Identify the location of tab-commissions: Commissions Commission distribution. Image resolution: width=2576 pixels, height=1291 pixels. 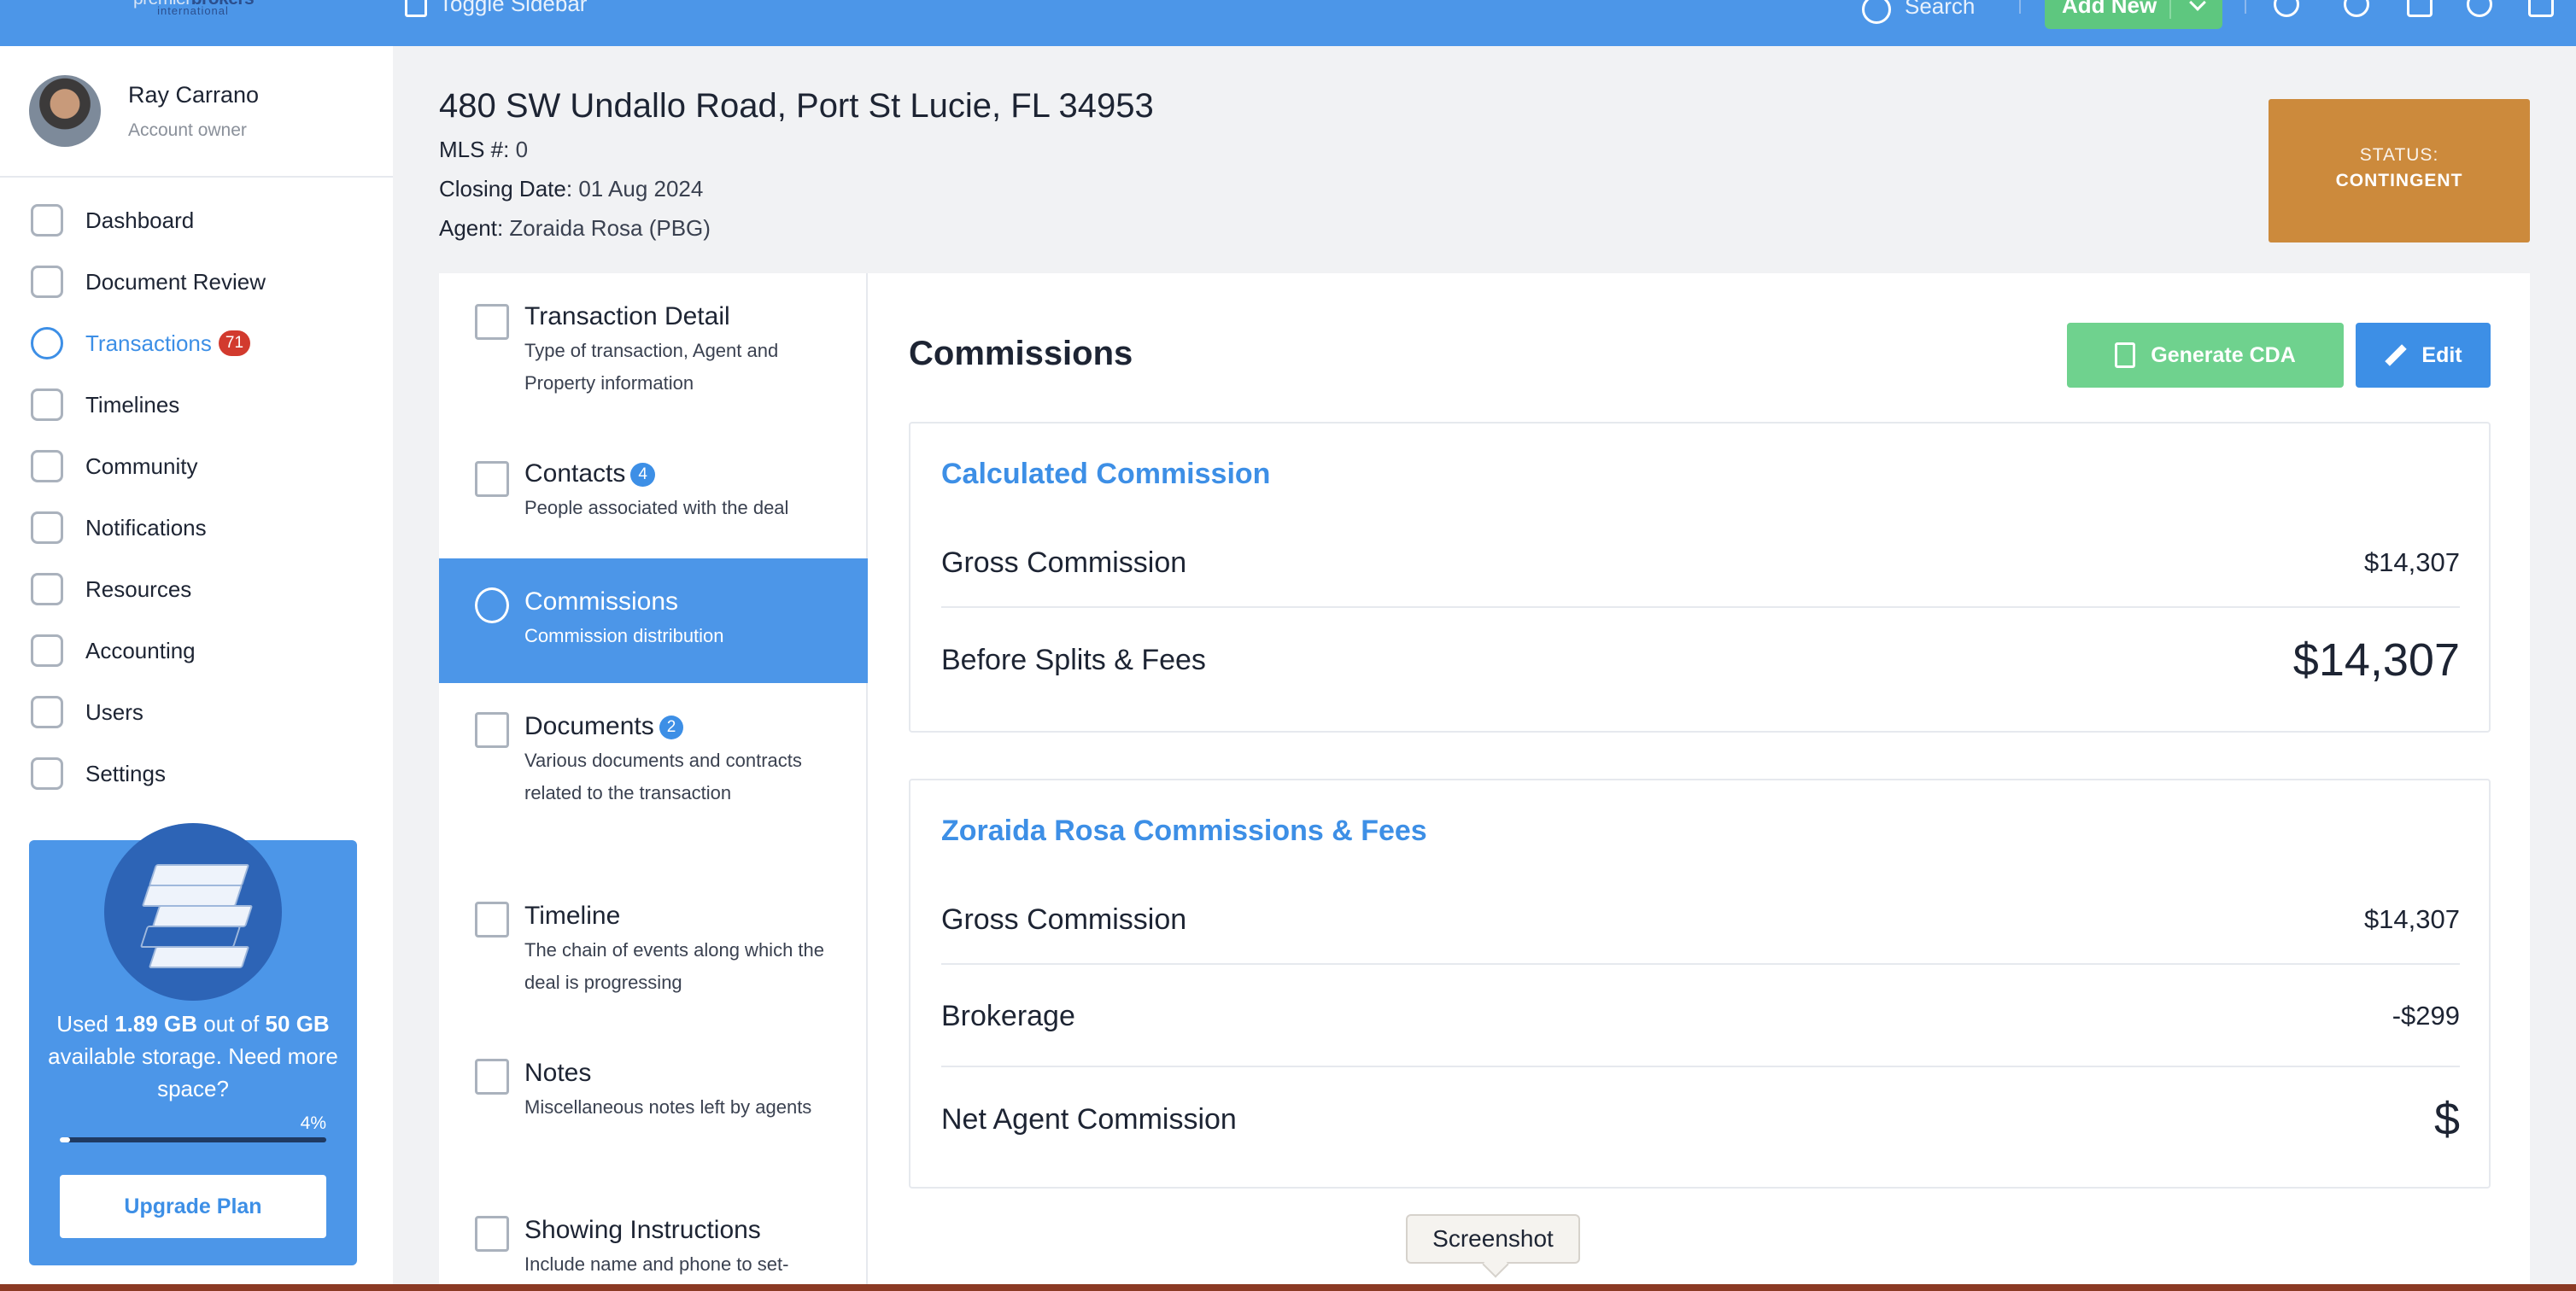
(653, 620).